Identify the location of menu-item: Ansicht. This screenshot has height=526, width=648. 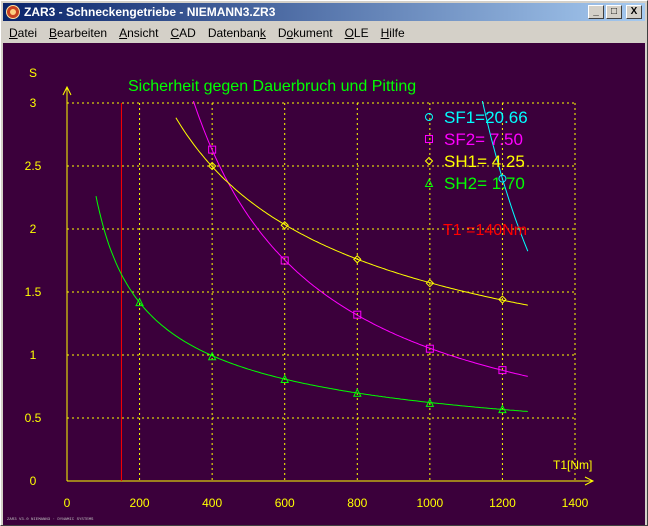
(138, 33).